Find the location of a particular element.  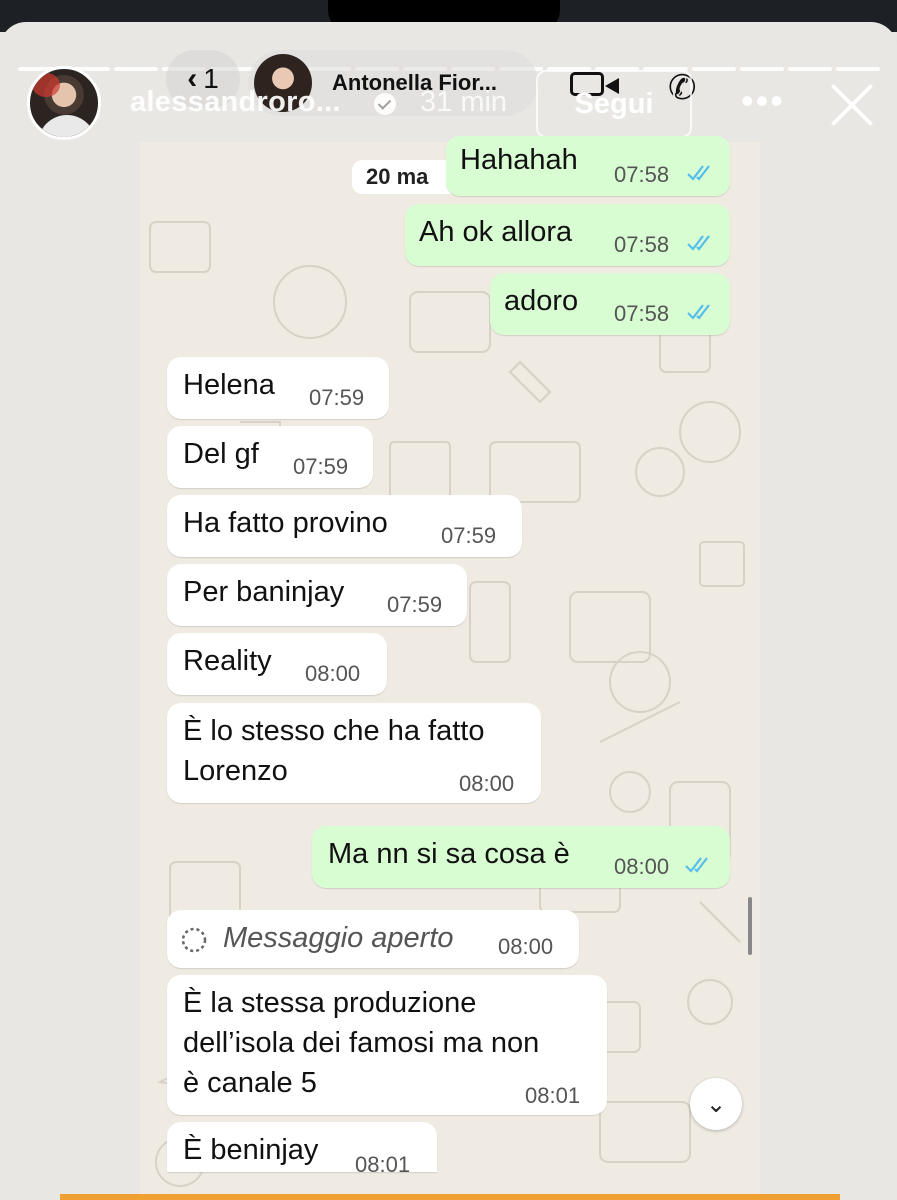

message-bubble-view-once: Messaggio aperto 08:00 is located at coordinates (373, 939).